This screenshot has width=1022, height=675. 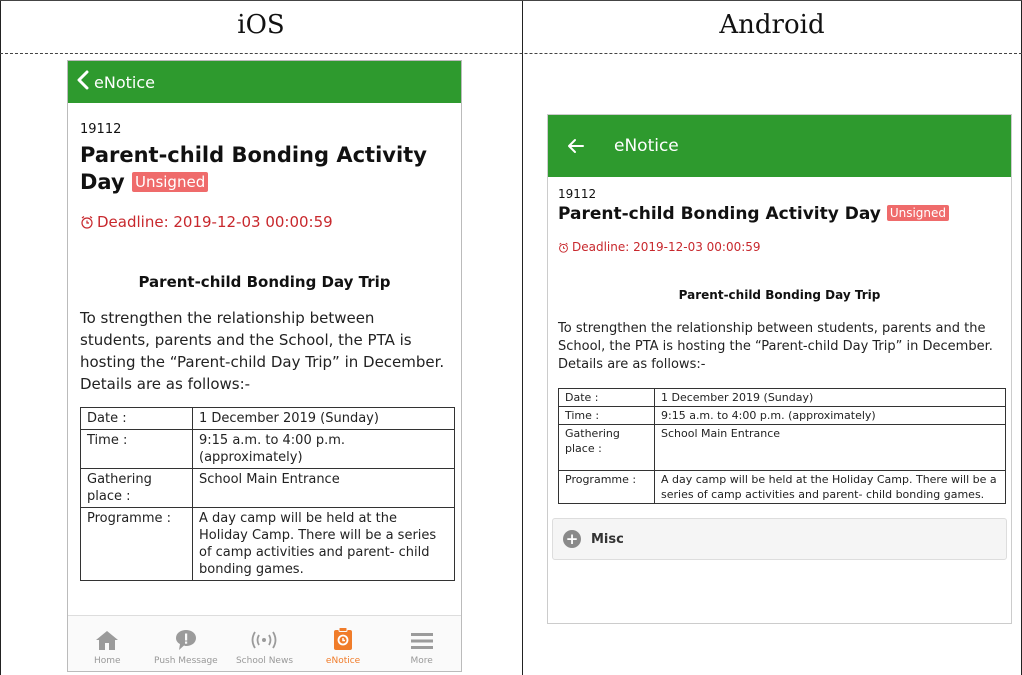 I want to click on home-icon, so click(x=107, y=640).